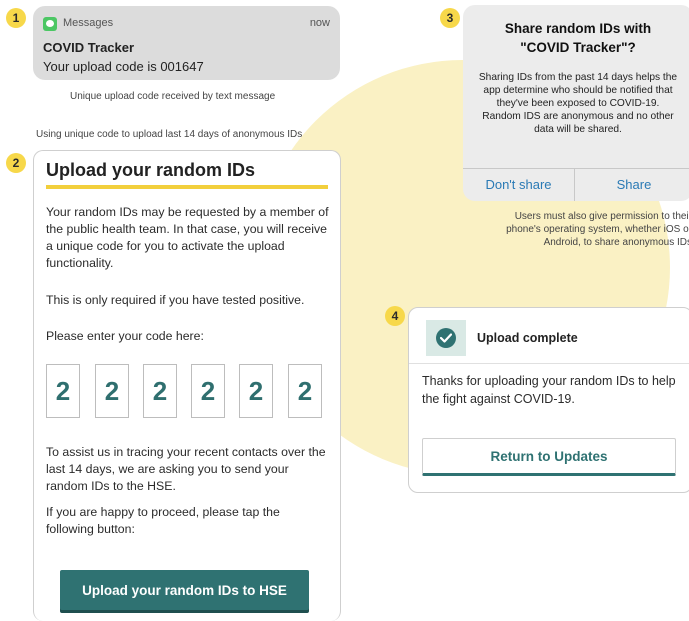 The image size is (689, 621). I want to click on notification-body: Your upload code is 001647, so click(123, 66).